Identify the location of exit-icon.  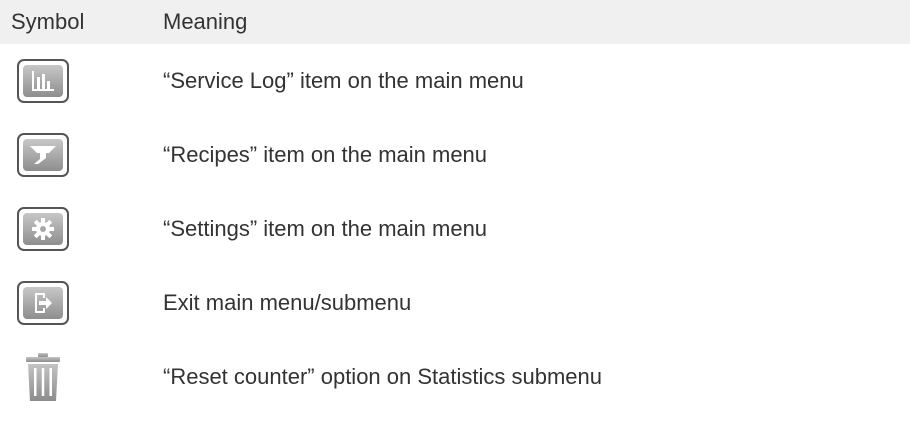
(43, 303).